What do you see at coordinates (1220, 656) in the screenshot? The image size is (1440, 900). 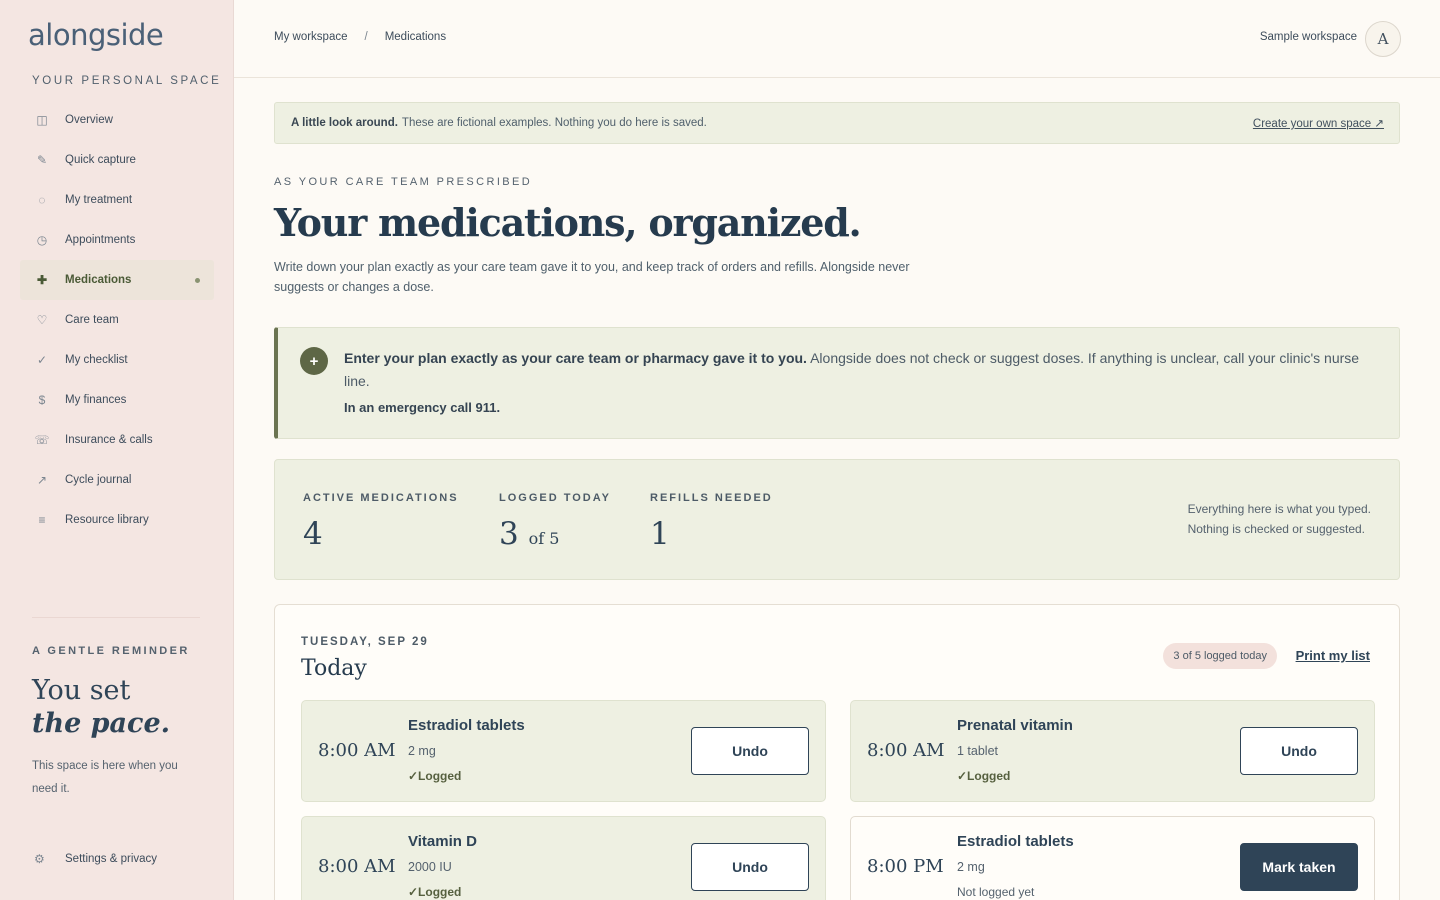 I see `logged-count-badge: 3 of 5 logged today` at bounding box center [1220, 656].